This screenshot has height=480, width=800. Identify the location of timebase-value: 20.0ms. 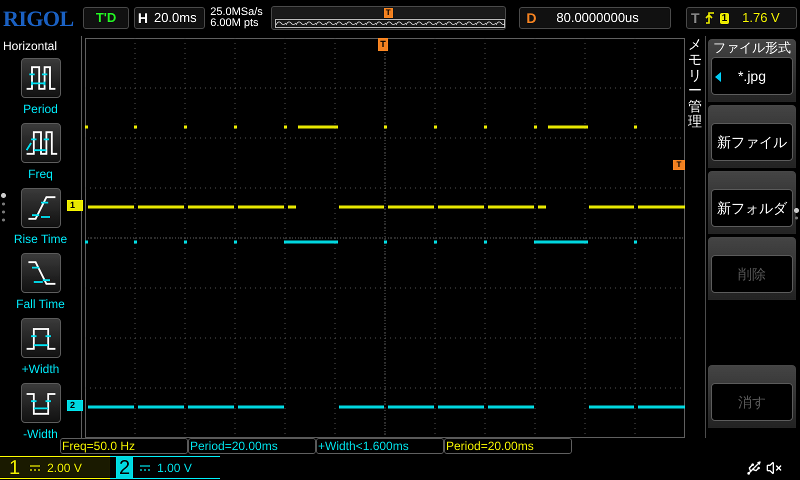
(175, 18).